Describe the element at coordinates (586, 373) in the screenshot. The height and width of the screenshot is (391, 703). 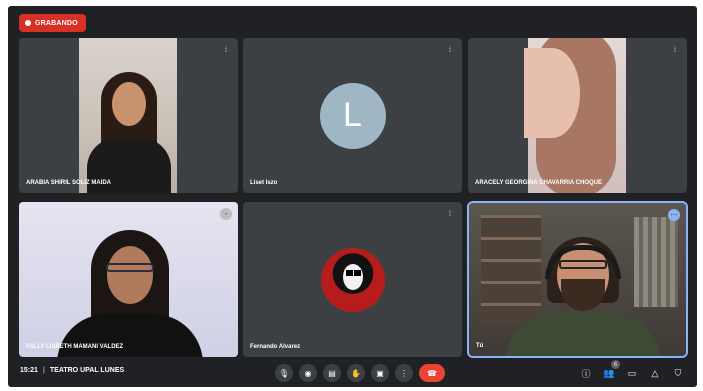
I see `info-icon: ⓘ` at that location.